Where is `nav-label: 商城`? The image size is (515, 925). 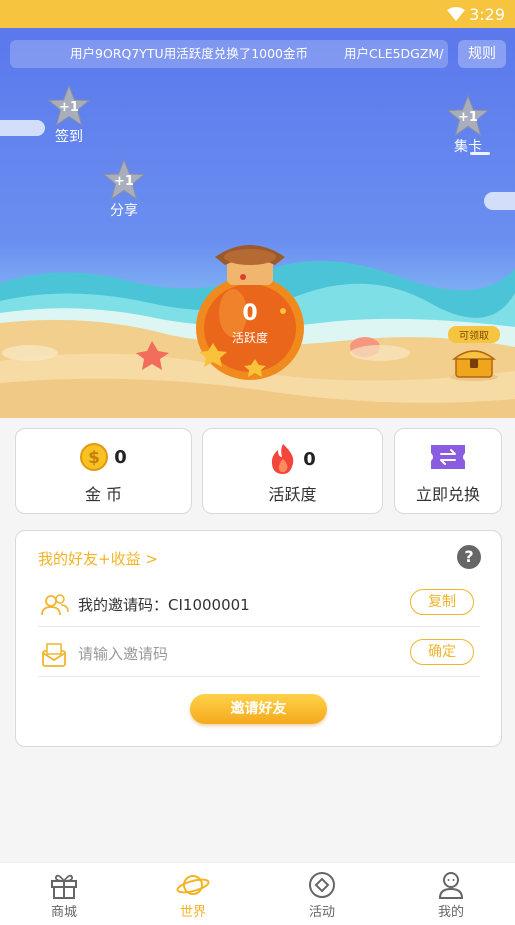
nav-label: 商城 is located at coordinates (63, 912).